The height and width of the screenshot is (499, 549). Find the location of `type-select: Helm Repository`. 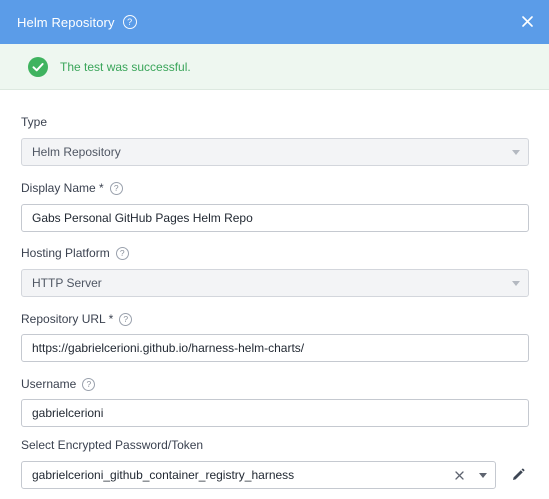

type-select: Helm Repository is located at coordinates (275, 152).